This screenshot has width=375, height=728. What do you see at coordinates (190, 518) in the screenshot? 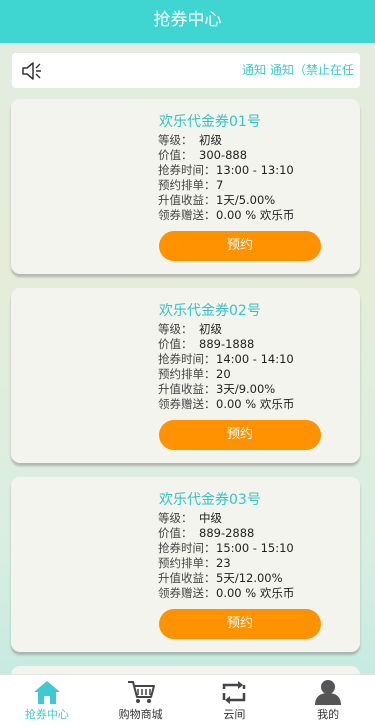
I see `coupon-level-row: 等级： 中级` at bounding box center [190, 518].